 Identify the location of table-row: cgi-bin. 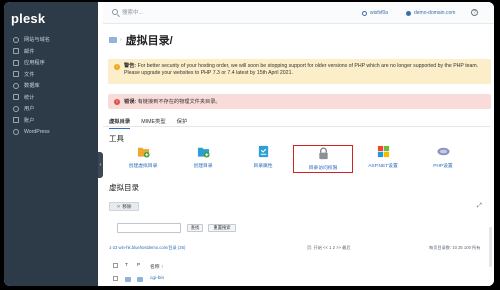
(299, 280).